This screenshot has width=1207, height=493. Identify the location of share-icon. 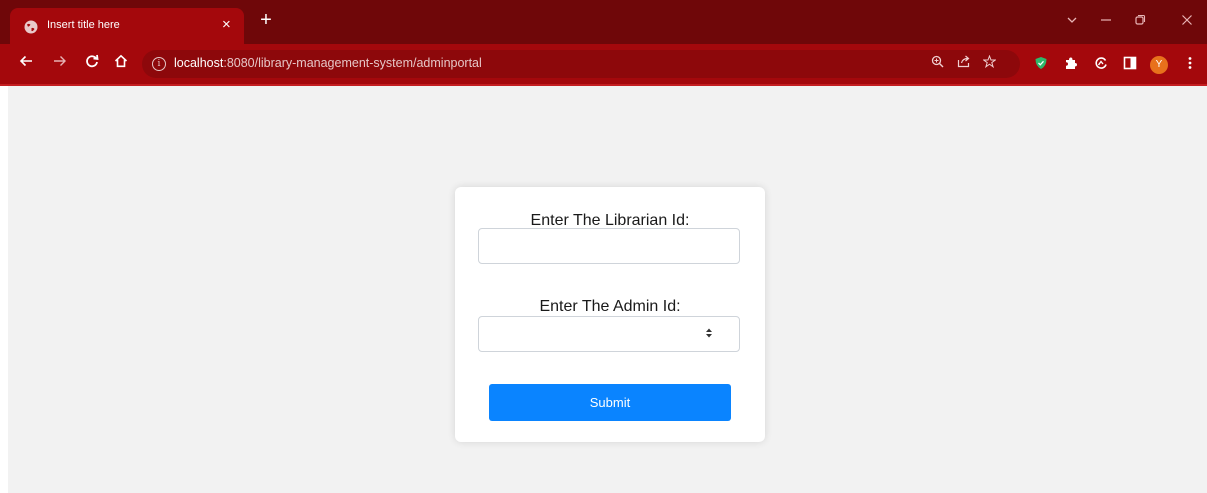
(963, 64).